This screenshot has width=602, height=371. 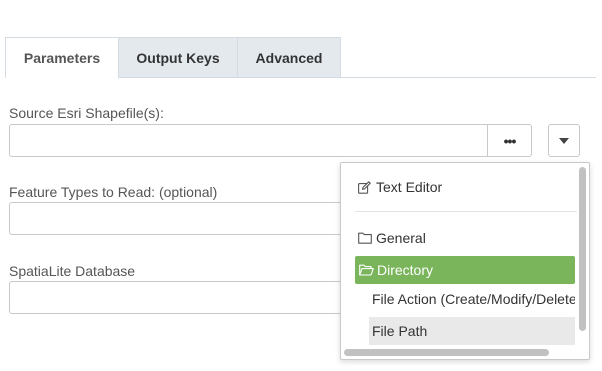 What do you see at coordinates (401, 238) in the screenshot?
I see `menu-item-label: General` at bounding box center [401, 238].